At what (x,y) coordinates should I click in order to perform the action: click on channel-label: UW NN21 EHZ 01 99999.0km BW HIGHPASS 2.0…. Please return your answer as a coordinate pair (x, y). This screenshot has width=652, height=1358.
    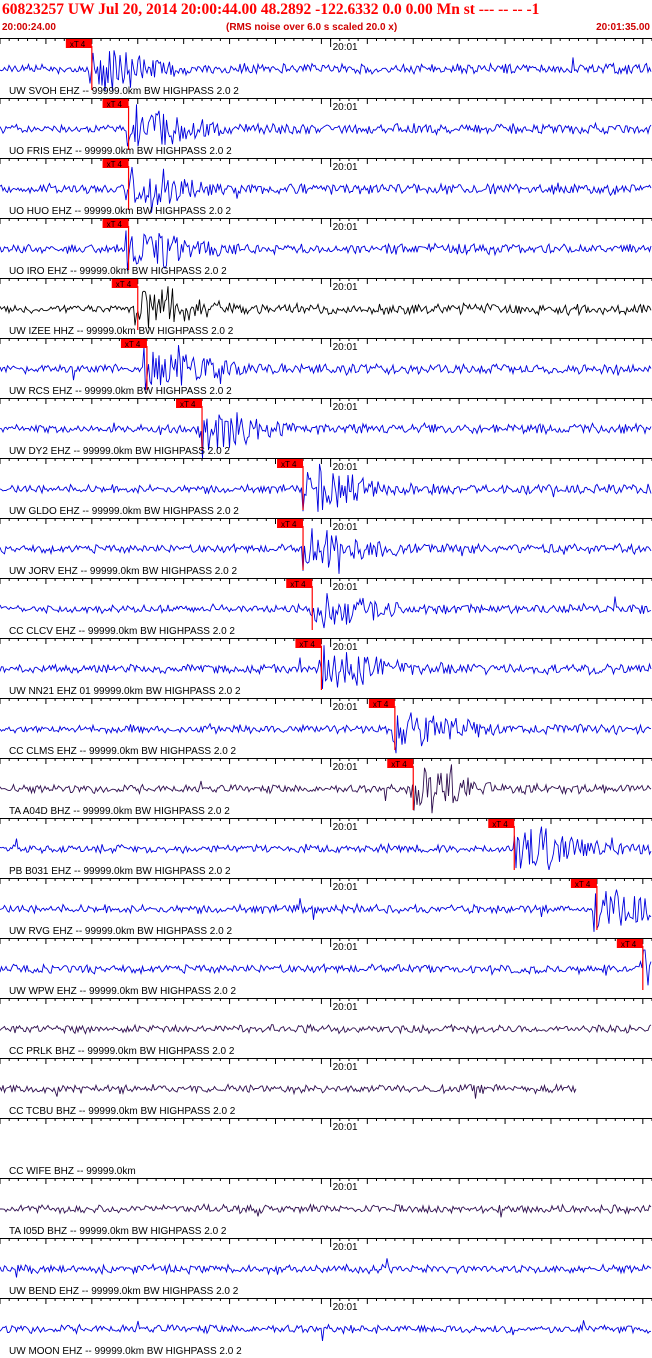
    Looking at the image, I should click on (125, 691).